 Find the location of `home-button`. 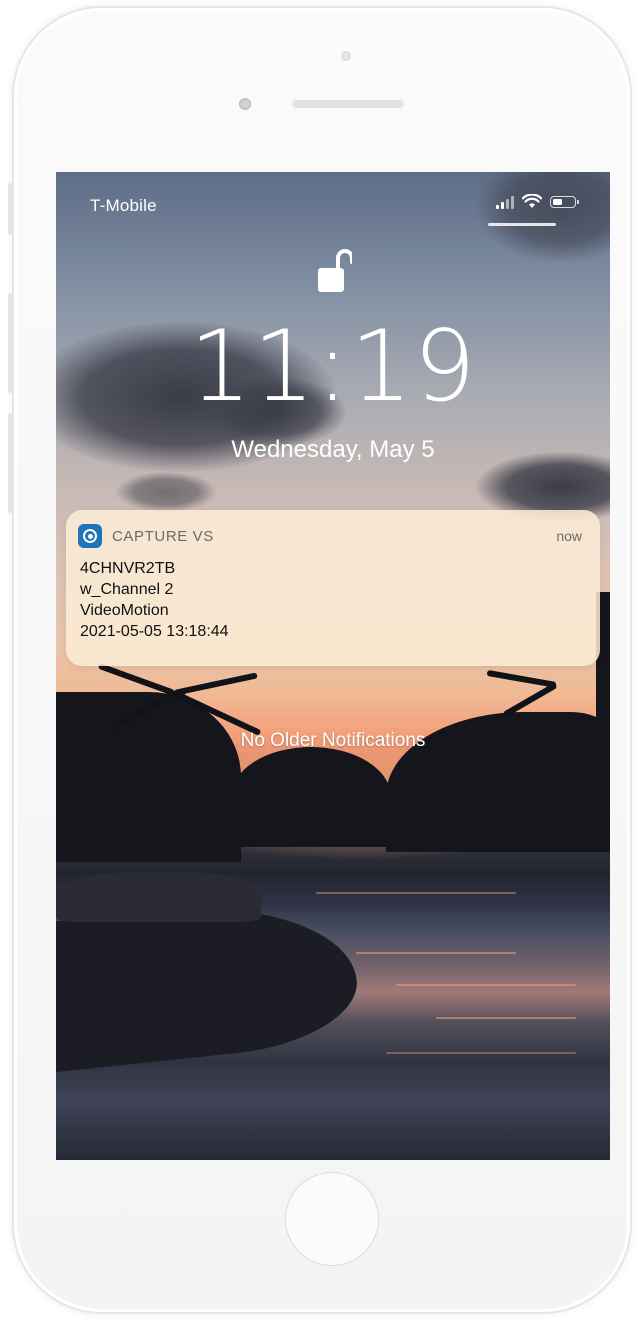

home-button is located at coordinates (332, 1219).